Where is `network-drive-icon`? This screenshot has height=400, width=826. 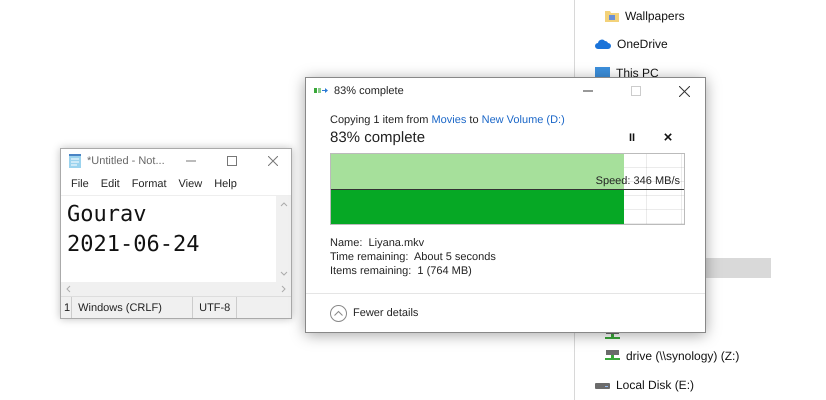 network-drive-icon is located at coordinates (612, 356).